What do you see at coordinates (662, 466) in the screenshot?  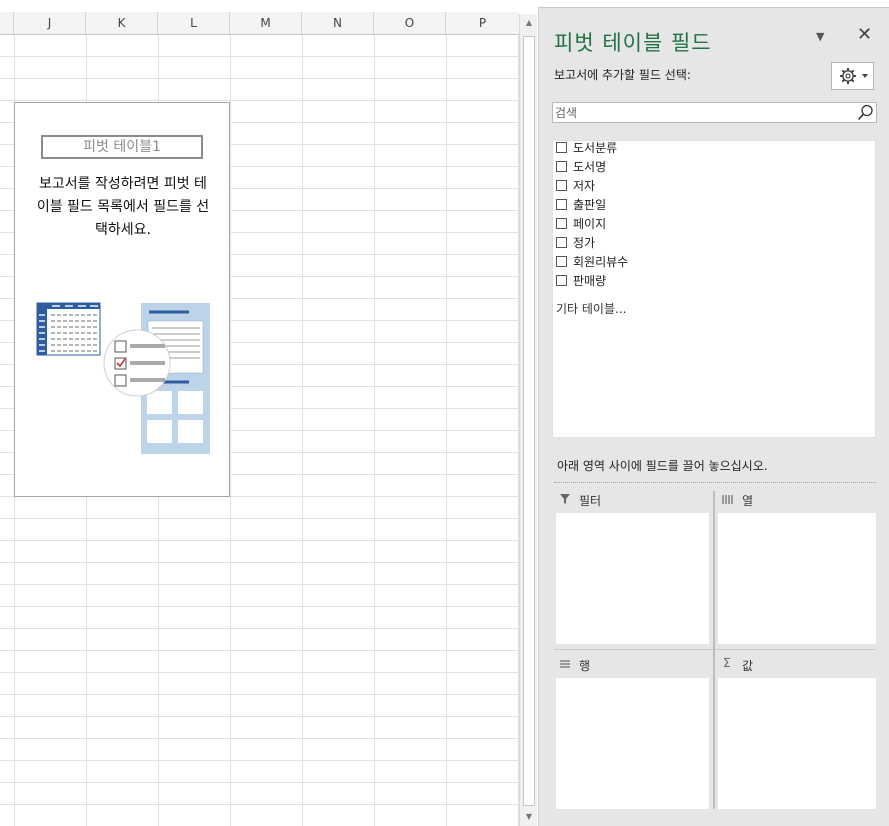 I see `drag-fields-label: 아래 영역 사이에 필드를 끌어 놓으십시오.` at bounding box center [662, 466].